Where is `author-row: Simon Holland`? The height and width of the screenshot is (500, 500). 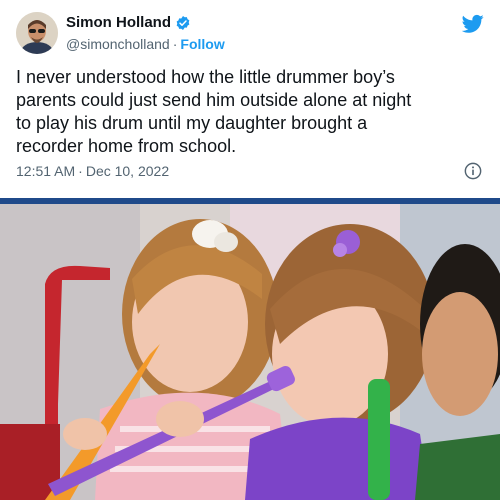 author-row: Simon Holland is located at coordinates (128, 22).